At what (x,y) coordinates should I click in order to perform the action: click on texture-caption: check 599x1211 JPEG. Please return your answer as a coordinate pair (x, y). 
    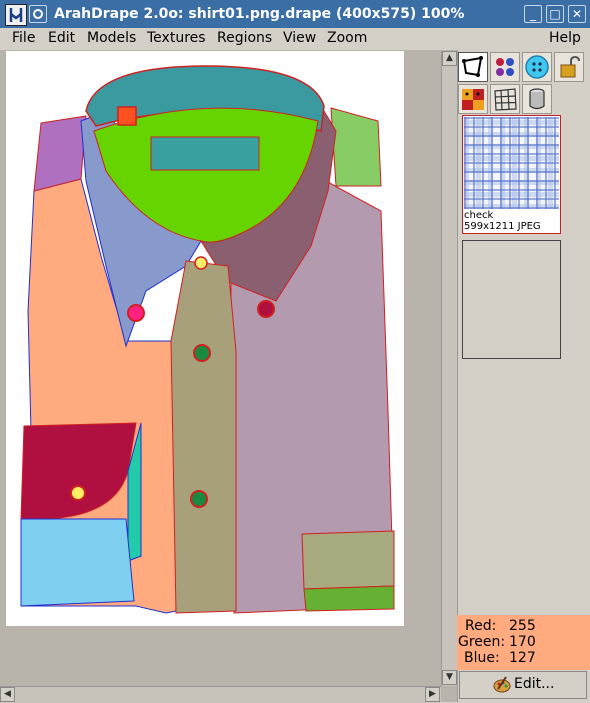
    Looking at the image, I should click on (502, 221).